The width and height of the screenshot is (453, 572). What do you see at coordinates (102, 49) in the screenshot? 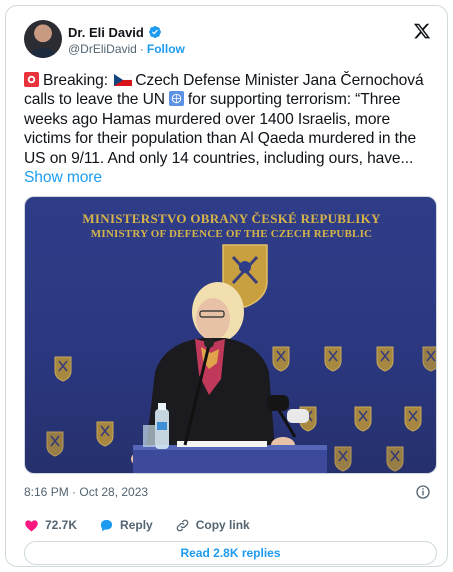
I see `author-handle: @DrEliDavid` at bounding box center [102, 49].